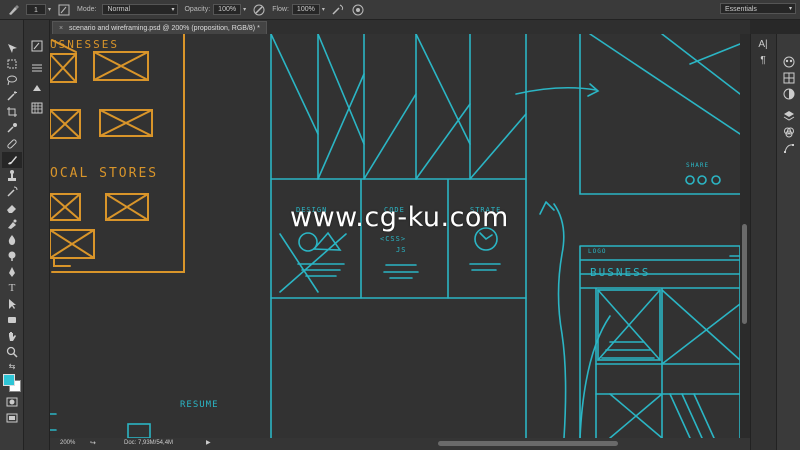 The image size is (800, 450). Describe the element at coordinates (744, 274) in the screenshot. I see `vertical-scroll-thumb` at that location.